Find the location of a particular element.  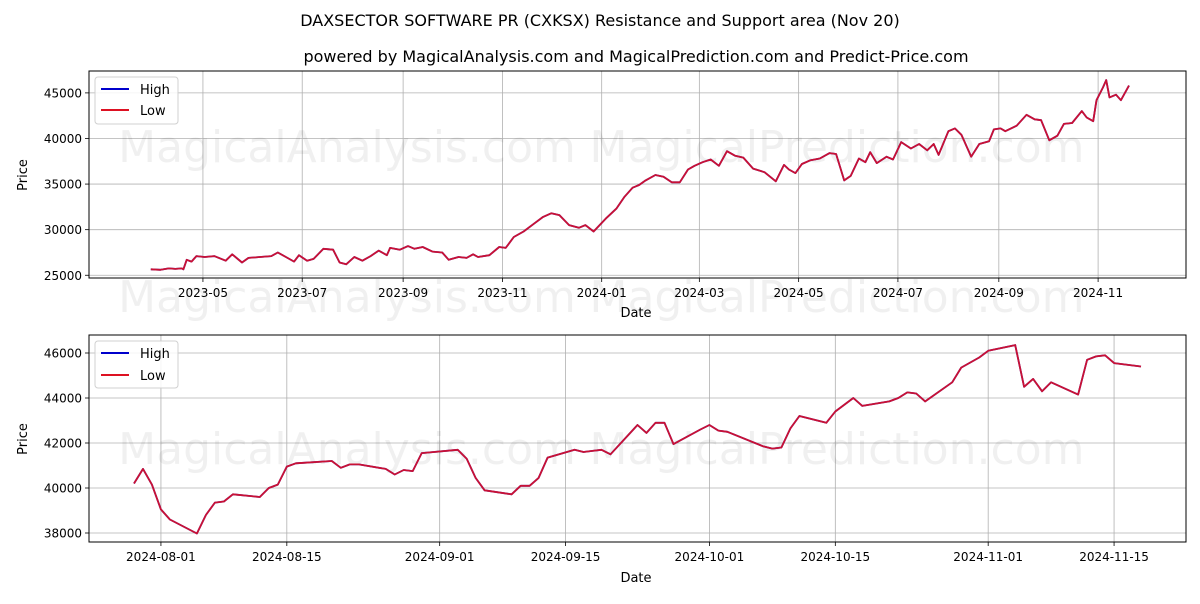

y-tick-label: 25000 is located at coordinates (63, 276).